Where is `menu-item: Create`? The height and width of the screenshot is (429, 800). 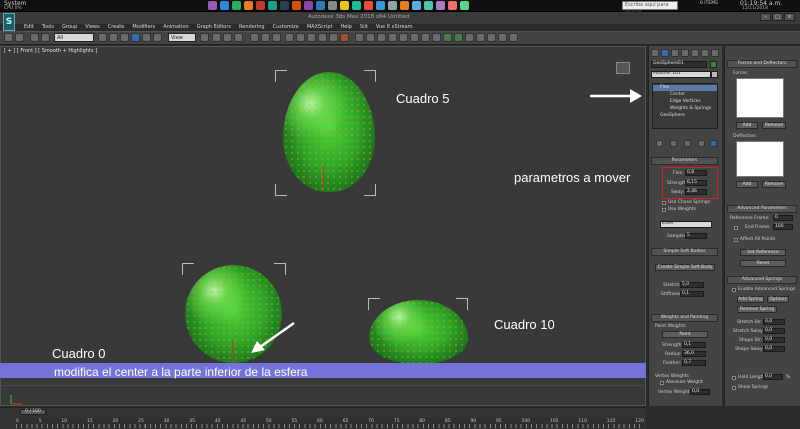
menu-item: Create is located at coordinates (116, 27).